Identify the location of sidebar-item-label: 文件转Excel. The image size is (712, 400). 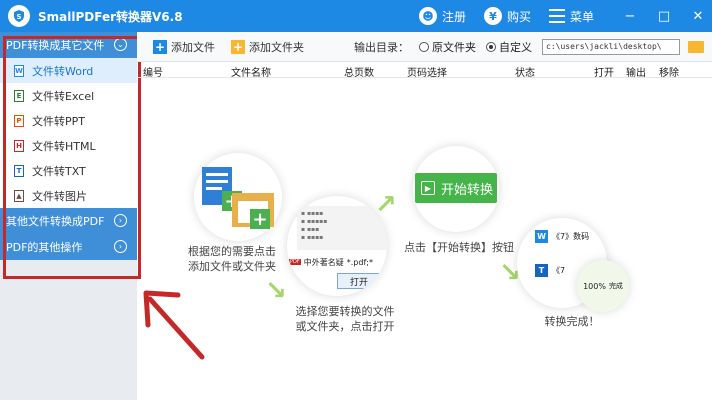
(63, 96).